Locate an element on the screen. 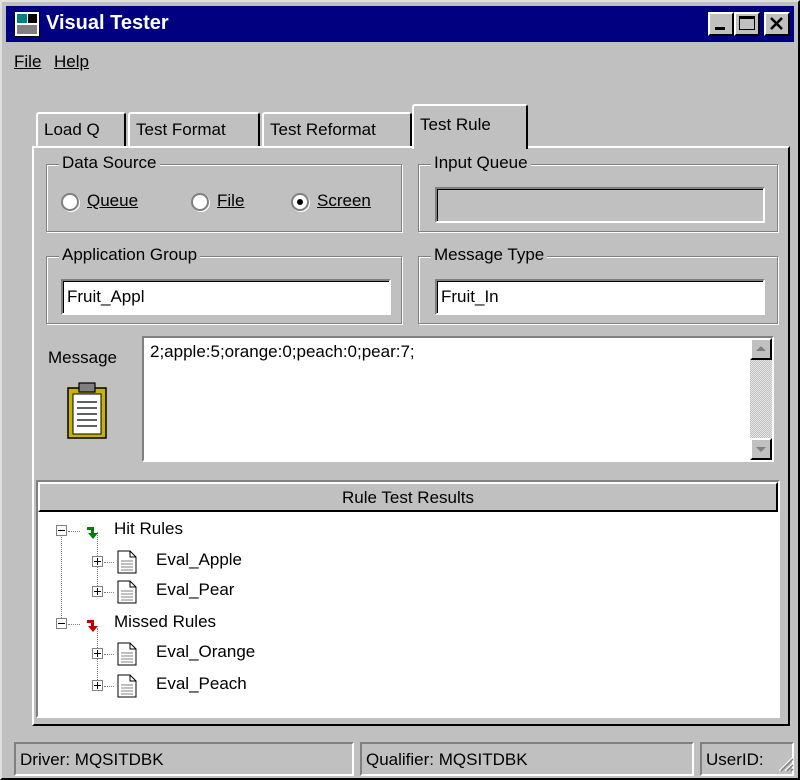 The height and width of the screenshot is (780, 800). application-group-group: Application Group Fruit_Appl is located at coordinates (224, 284).